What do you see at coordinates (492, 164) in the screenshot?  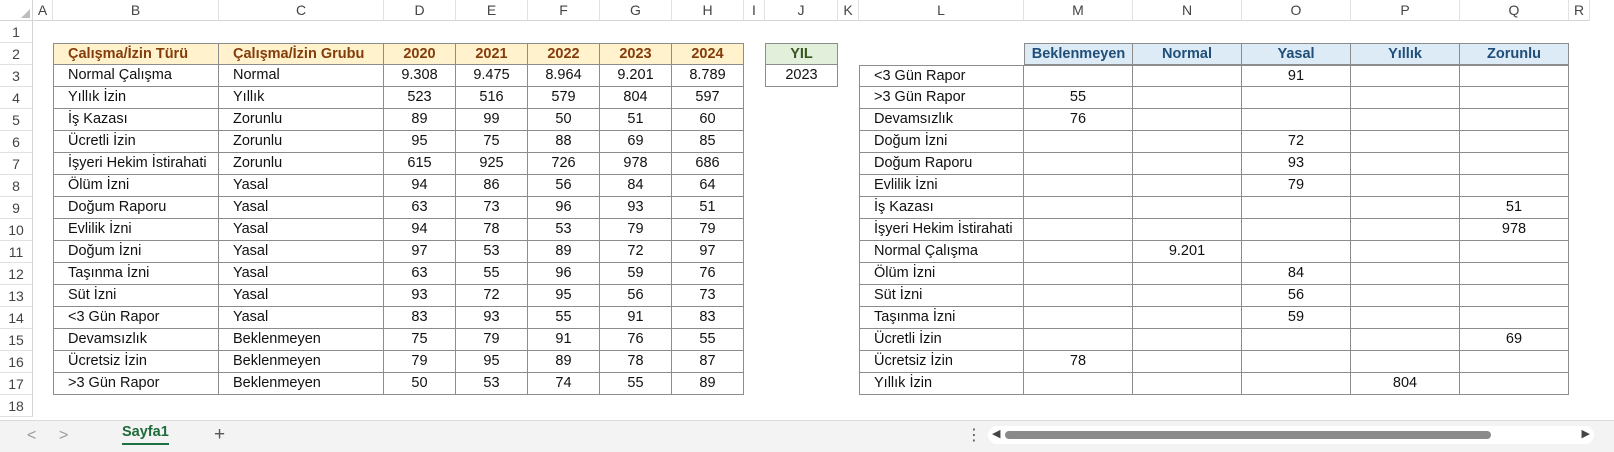 I see `left-table-cell: 925` at bounding box center [492, 164].